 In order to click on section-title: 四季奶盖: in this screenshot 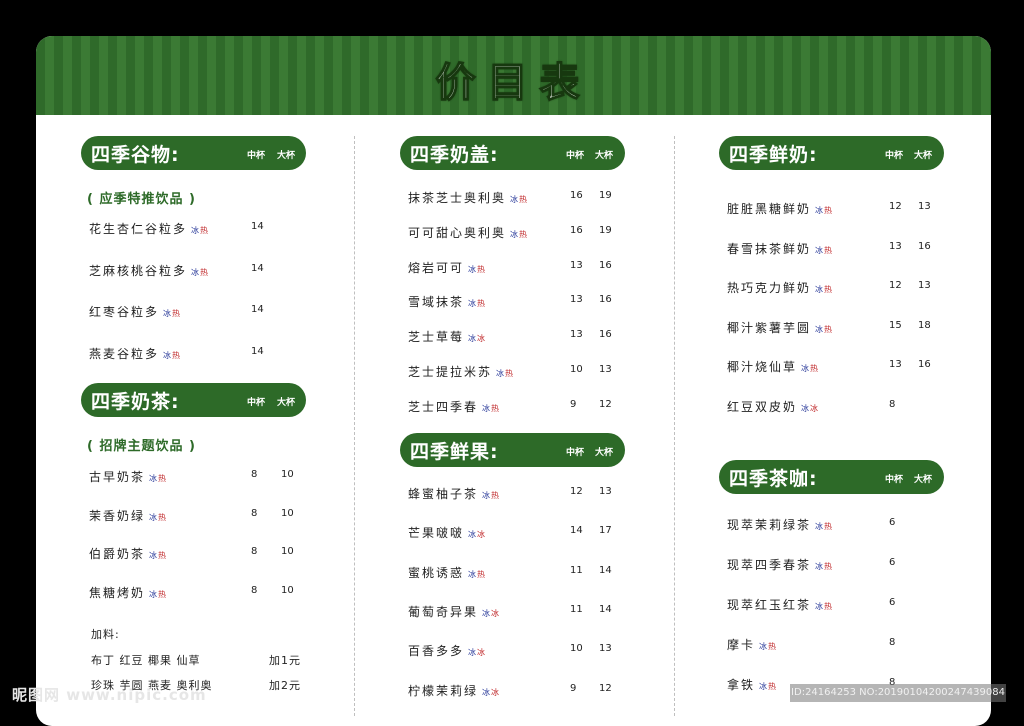, I will do `click(454, 154)`.